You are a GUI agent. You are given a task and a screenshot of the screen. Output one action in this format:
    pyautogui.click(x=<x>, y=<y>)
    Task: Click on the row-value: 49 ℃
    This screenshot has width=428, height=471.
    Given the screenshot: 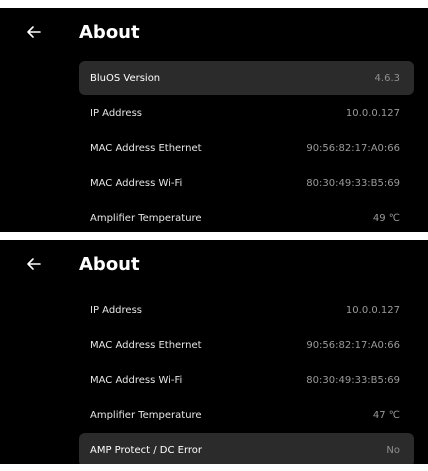 What is the action you would take?
    pyautogui.click(x=386, y=218)
    